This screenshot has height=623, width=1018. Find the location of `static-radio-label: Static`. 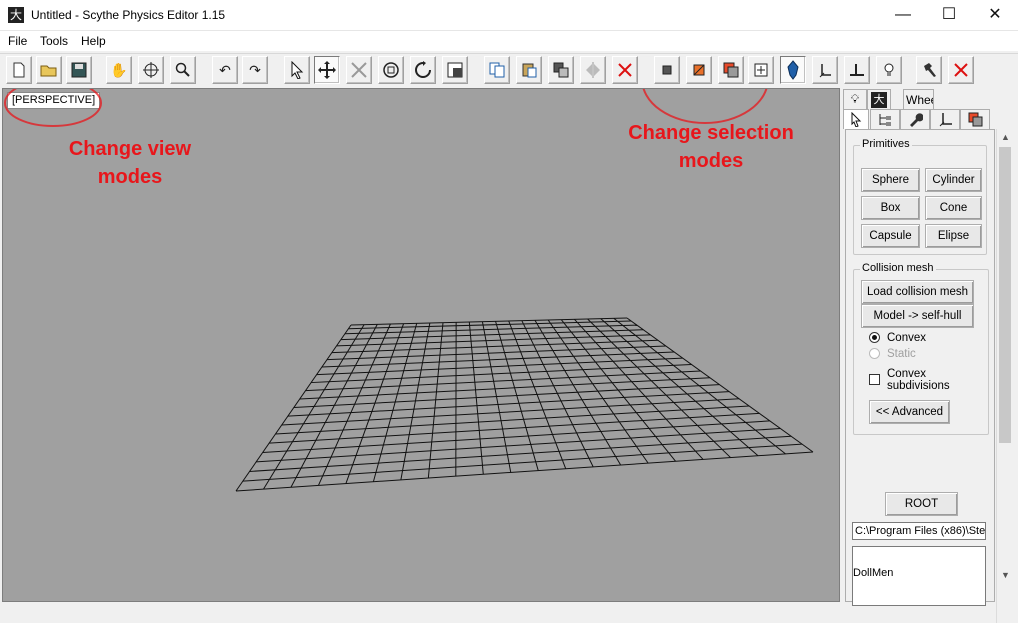

static-radio-label: Static is located at coordinates (901, 354).